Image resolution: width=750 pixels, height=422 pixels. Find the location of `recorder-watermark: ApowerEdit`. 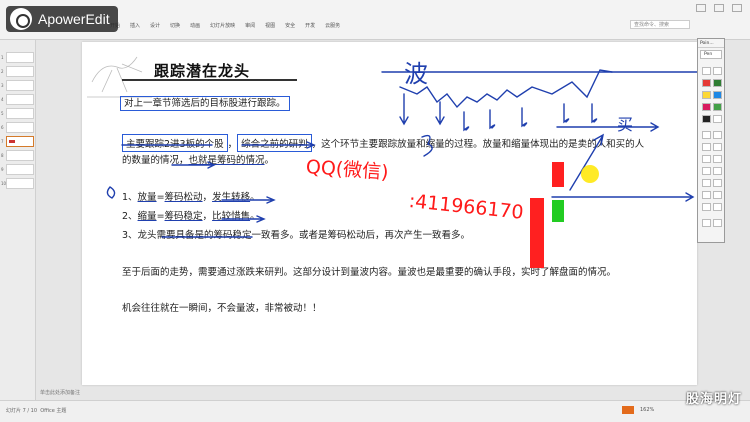

recorder-watermark: ApowerEdit is located at coordinates (62, 19).